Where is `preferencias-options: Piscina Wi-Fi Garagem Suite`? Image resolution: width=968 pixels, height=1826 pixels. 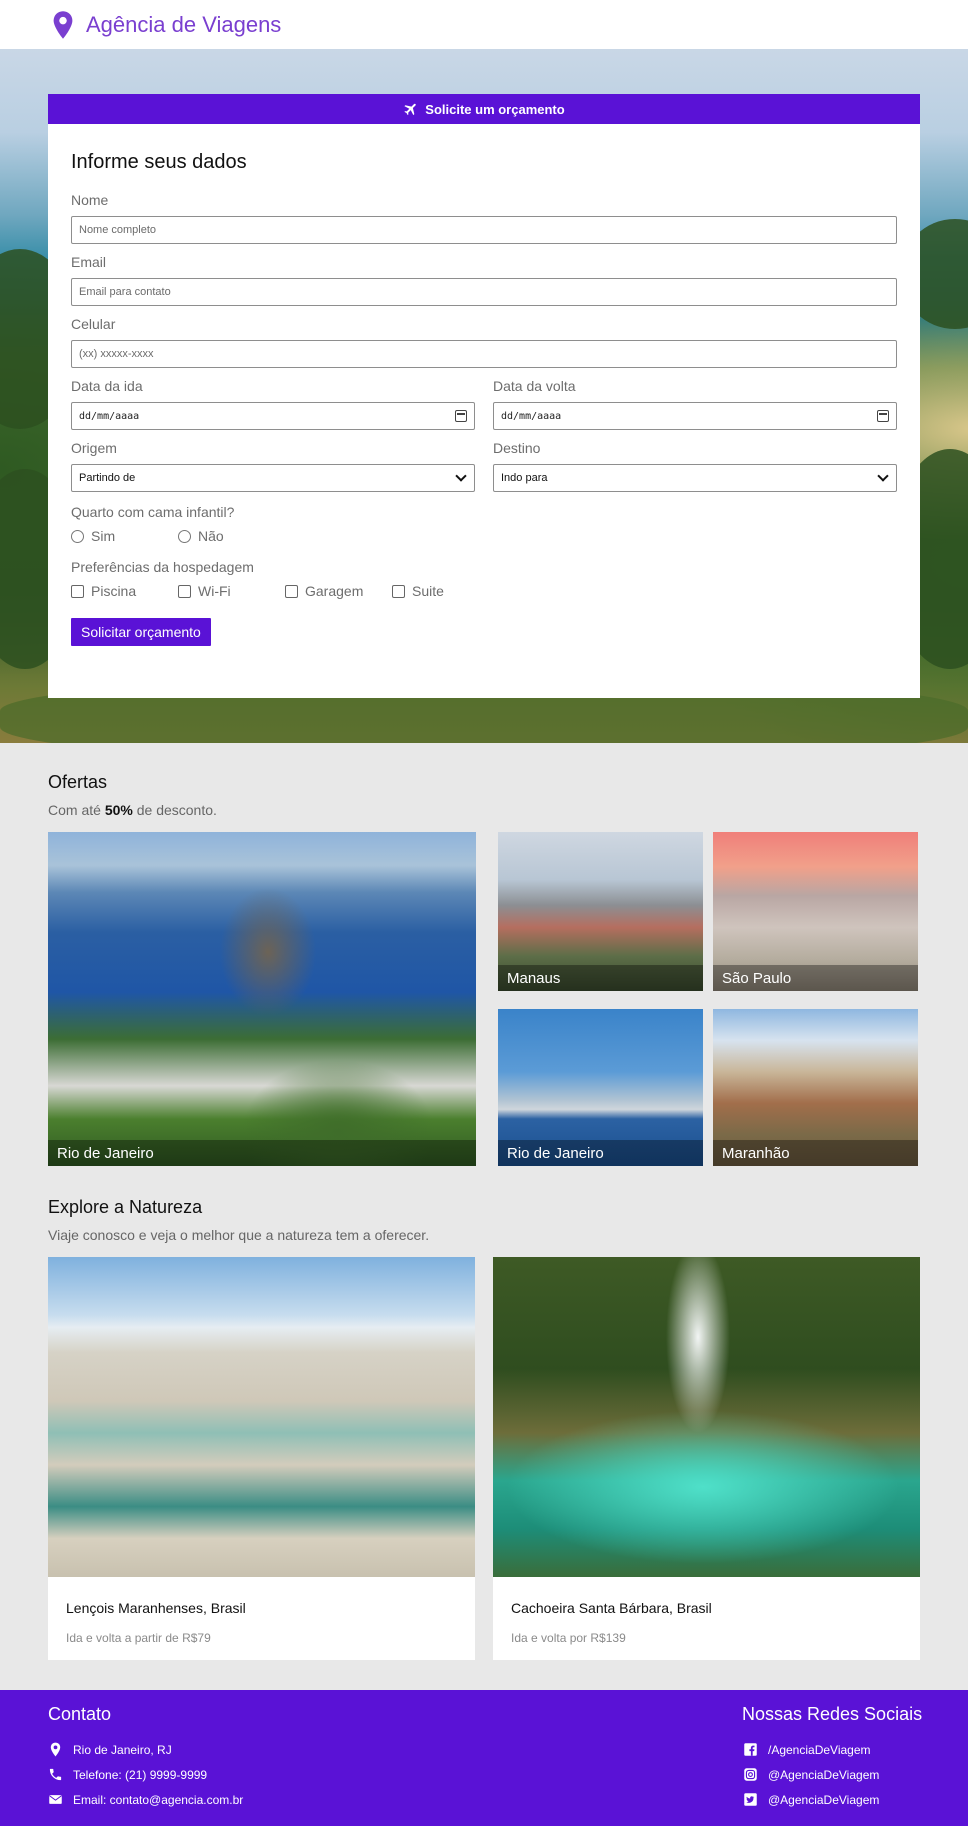 preferencias-options: Piscina Wi-Fi Garagem Suite is located at coordinates (484, 591).